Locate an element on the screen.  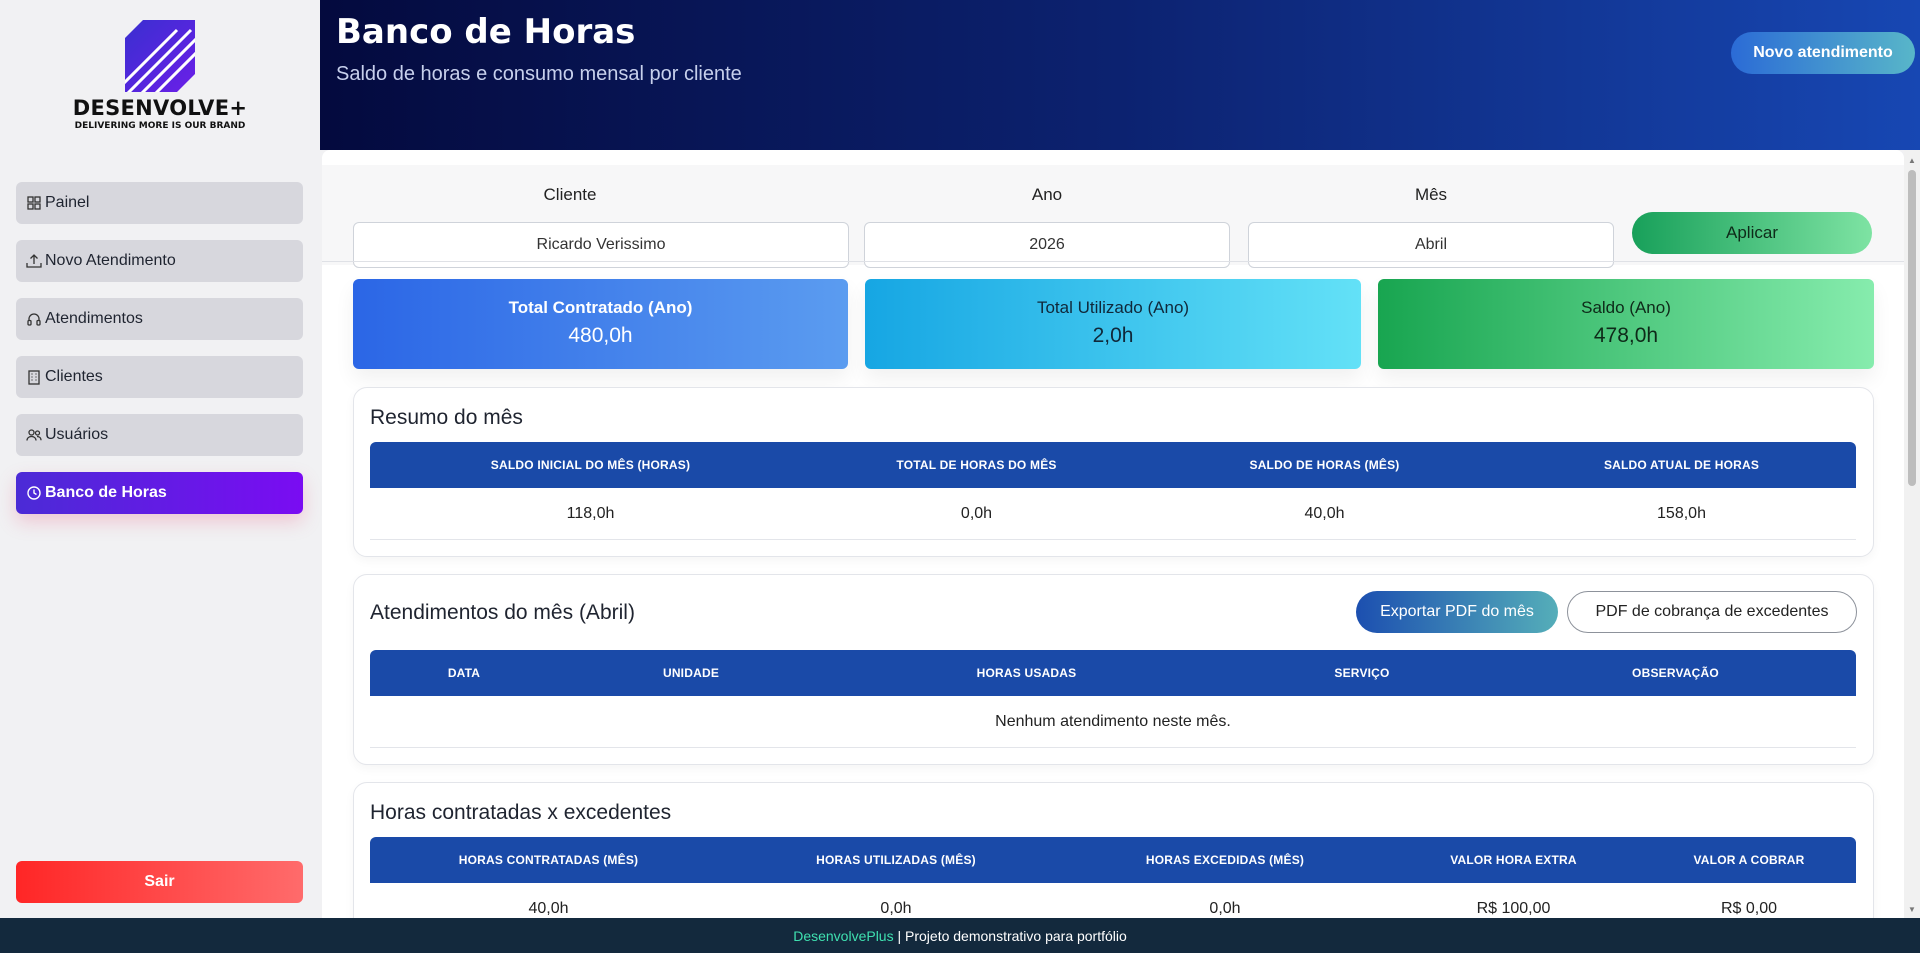
total-used-card: Total Utilizado (Ano) 2,0h is located at coordinates (1113, 324).